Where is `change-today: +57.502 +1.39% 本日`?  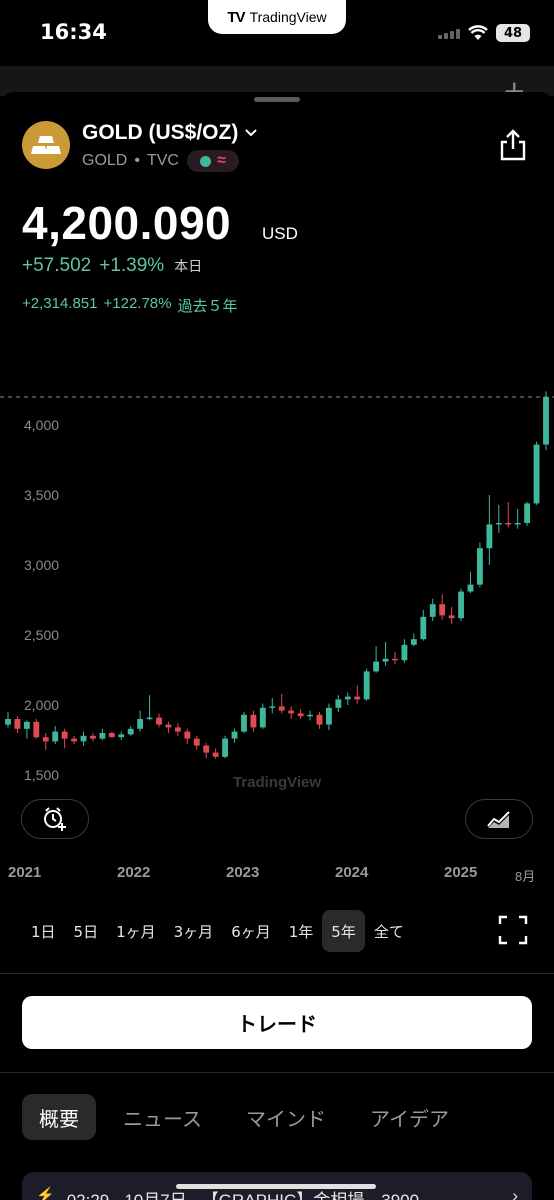
change-today: +57.502 +1.39% 本日 is located at coordinates (112, 266).